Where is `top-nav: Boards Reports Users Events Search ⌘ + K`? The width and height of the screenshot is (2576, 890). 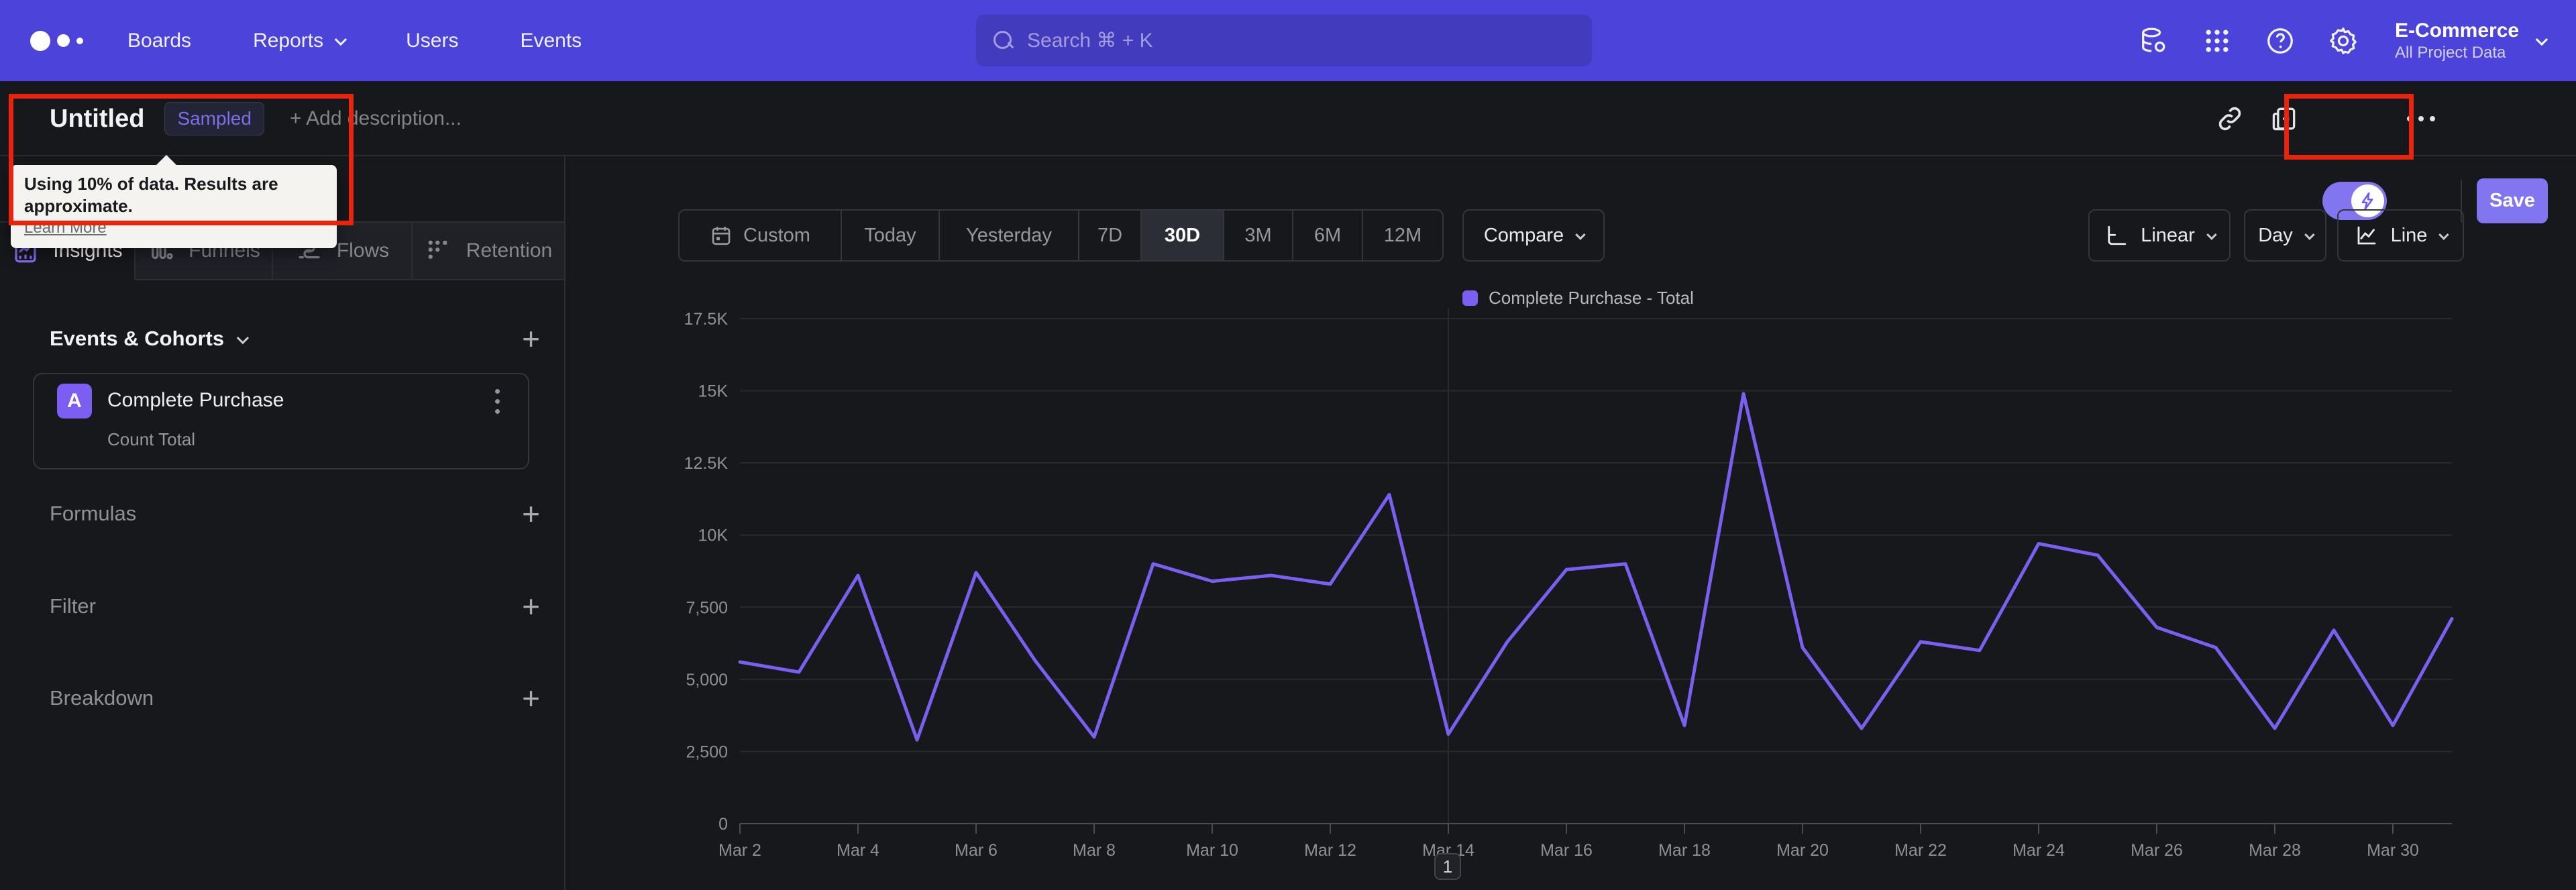
top-nav: Boards Reports Users Events Search ⌘ + K is located at coordinates (1288, 40).